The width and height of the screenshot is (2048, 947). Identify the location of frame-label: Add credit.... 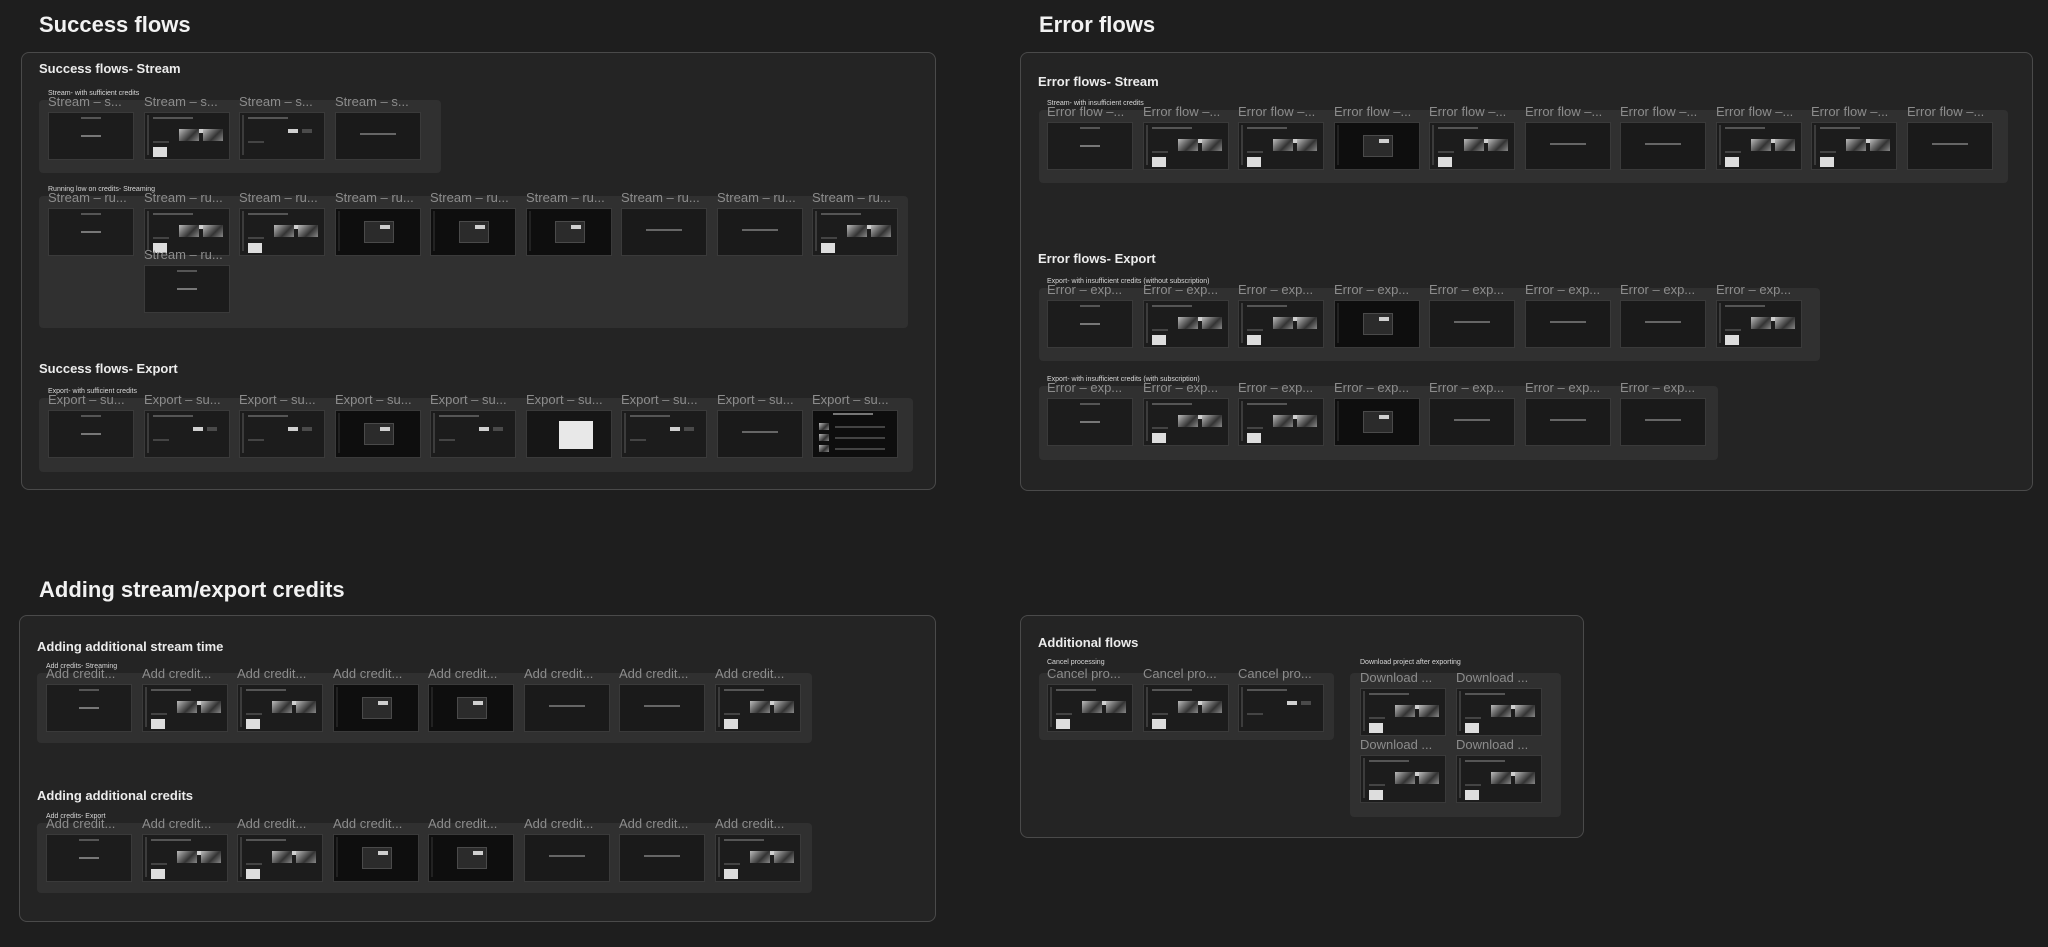
(559, 673).